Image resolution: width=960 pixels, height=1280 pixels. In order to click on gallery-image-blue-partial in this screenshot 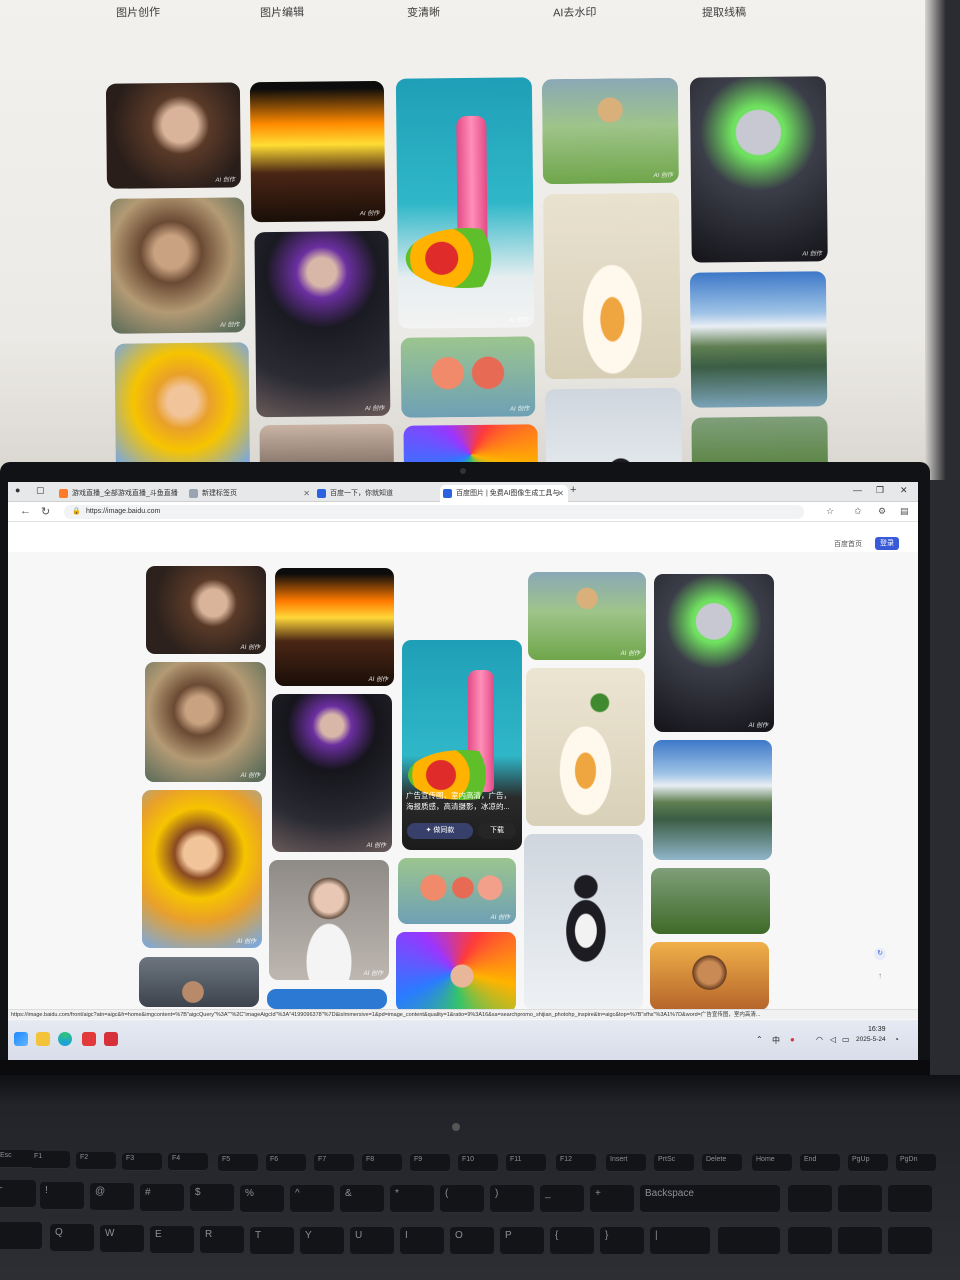, I will do `click(327, 999)`.